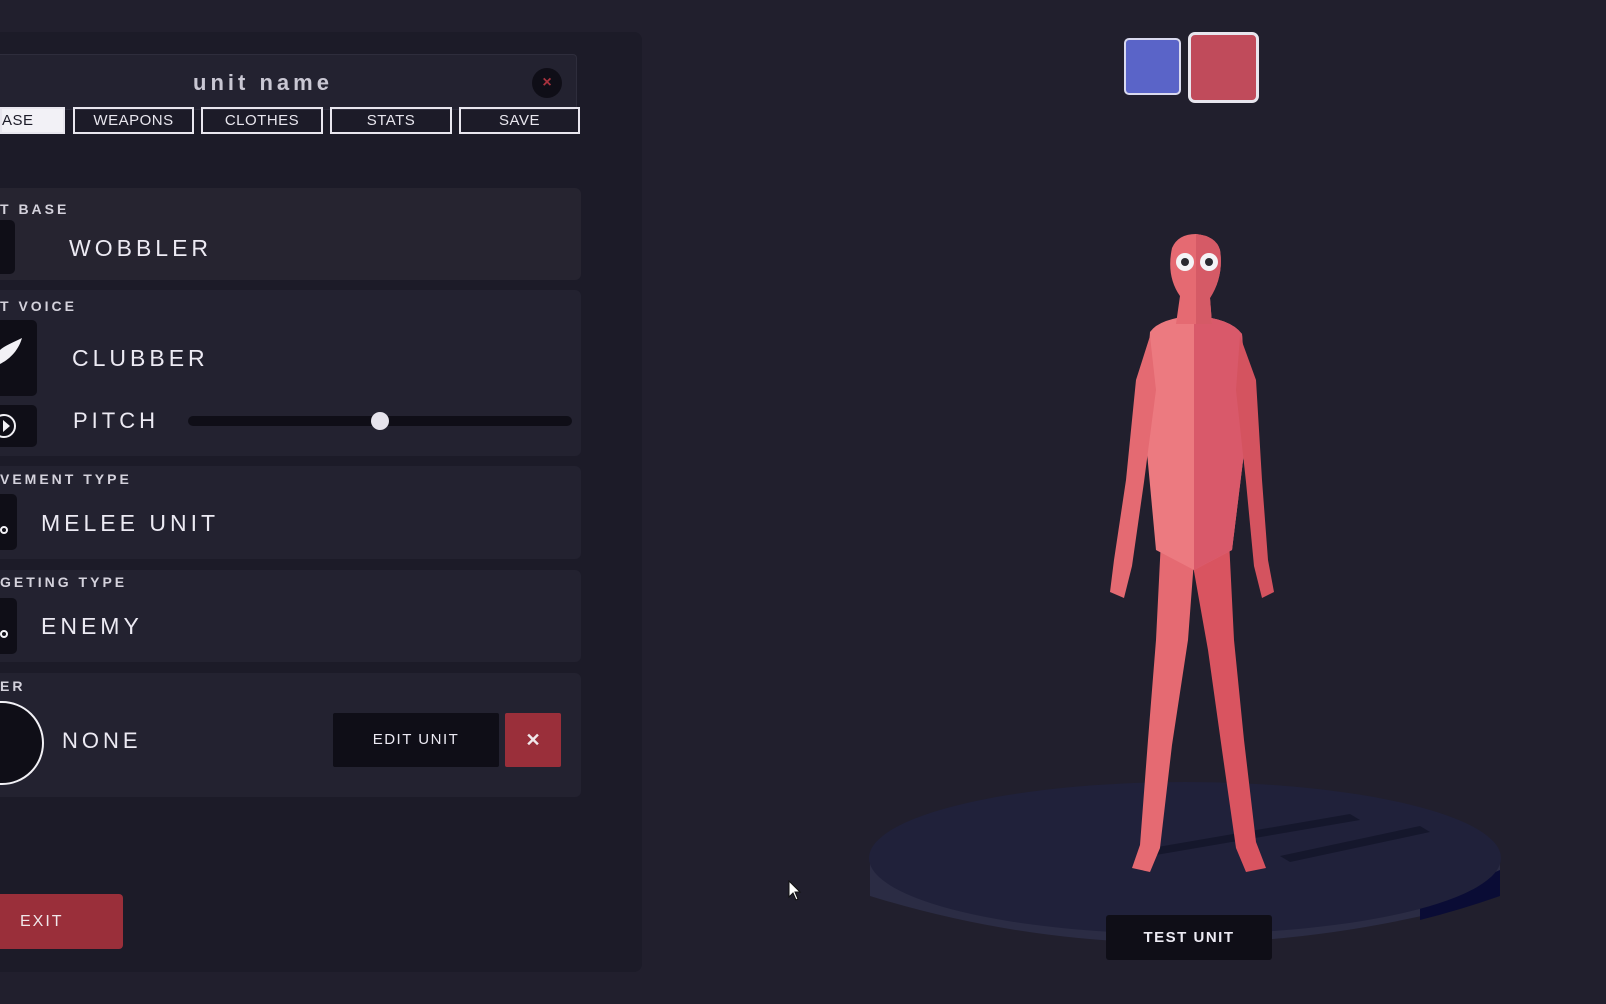 The width and height of the screenshot is (1606, 1004). I want to click on unit-voice-value: CLUBBER, so click(140, 358).